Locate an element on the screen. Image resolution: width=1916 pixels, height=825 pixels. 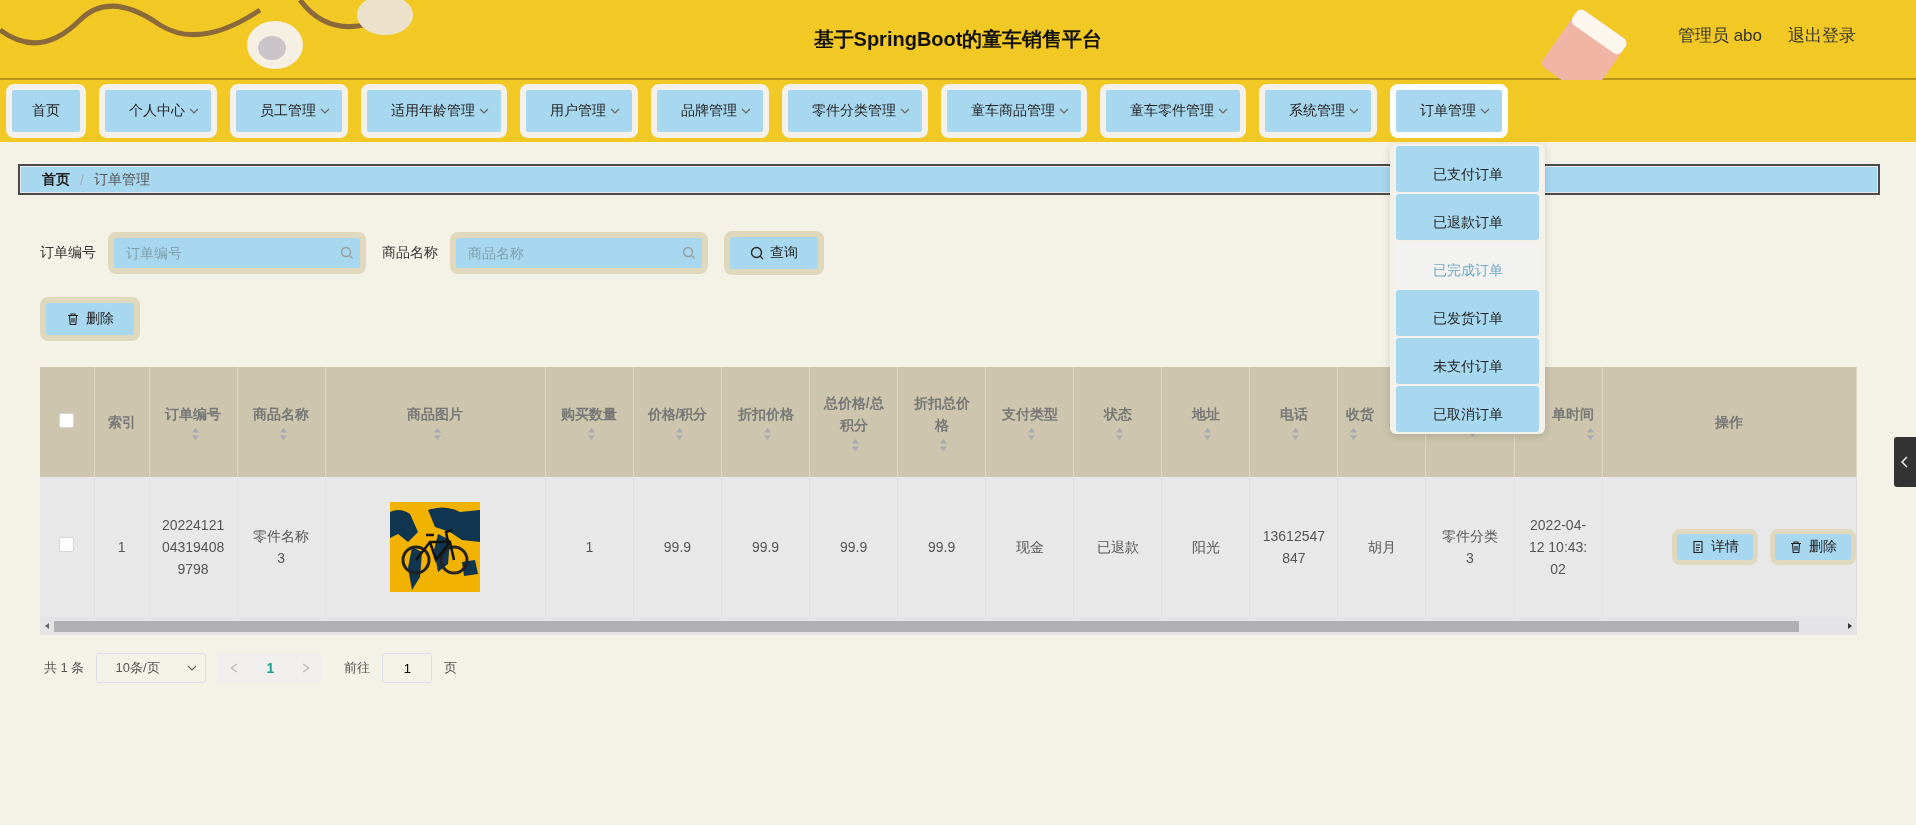
table-cell: 13612547847 is located at coordinates (1294, 547).